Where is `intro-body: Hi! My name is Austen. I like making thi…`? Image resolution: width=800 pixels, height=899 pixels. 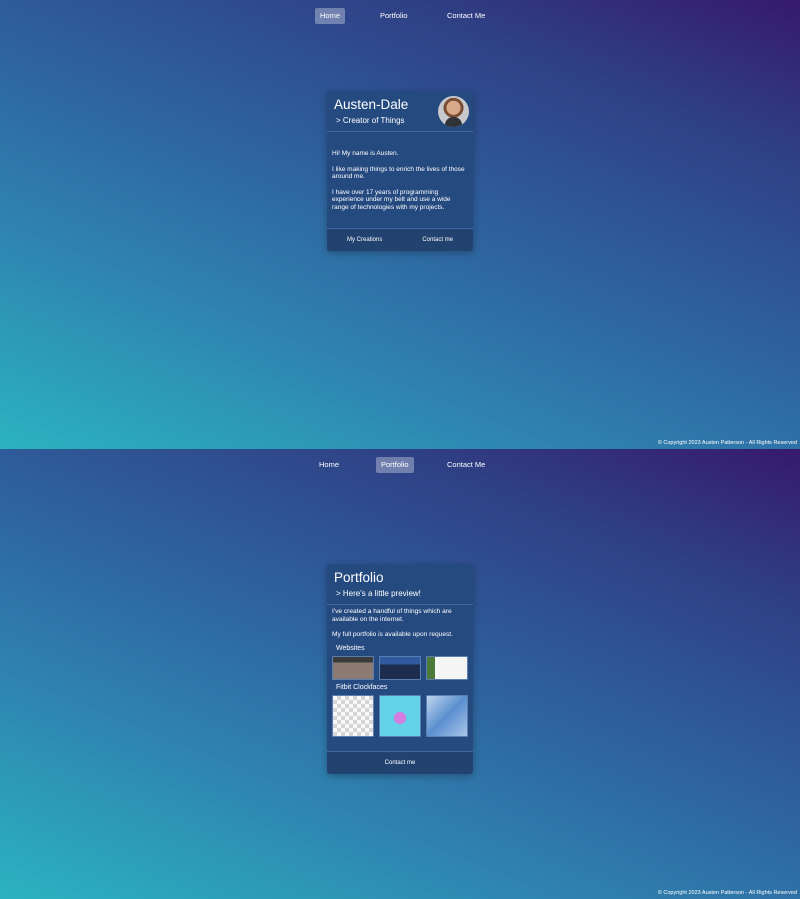 intro-body: Hi! My name is Austen. I like making thi… is located at coordinates (400, 180).